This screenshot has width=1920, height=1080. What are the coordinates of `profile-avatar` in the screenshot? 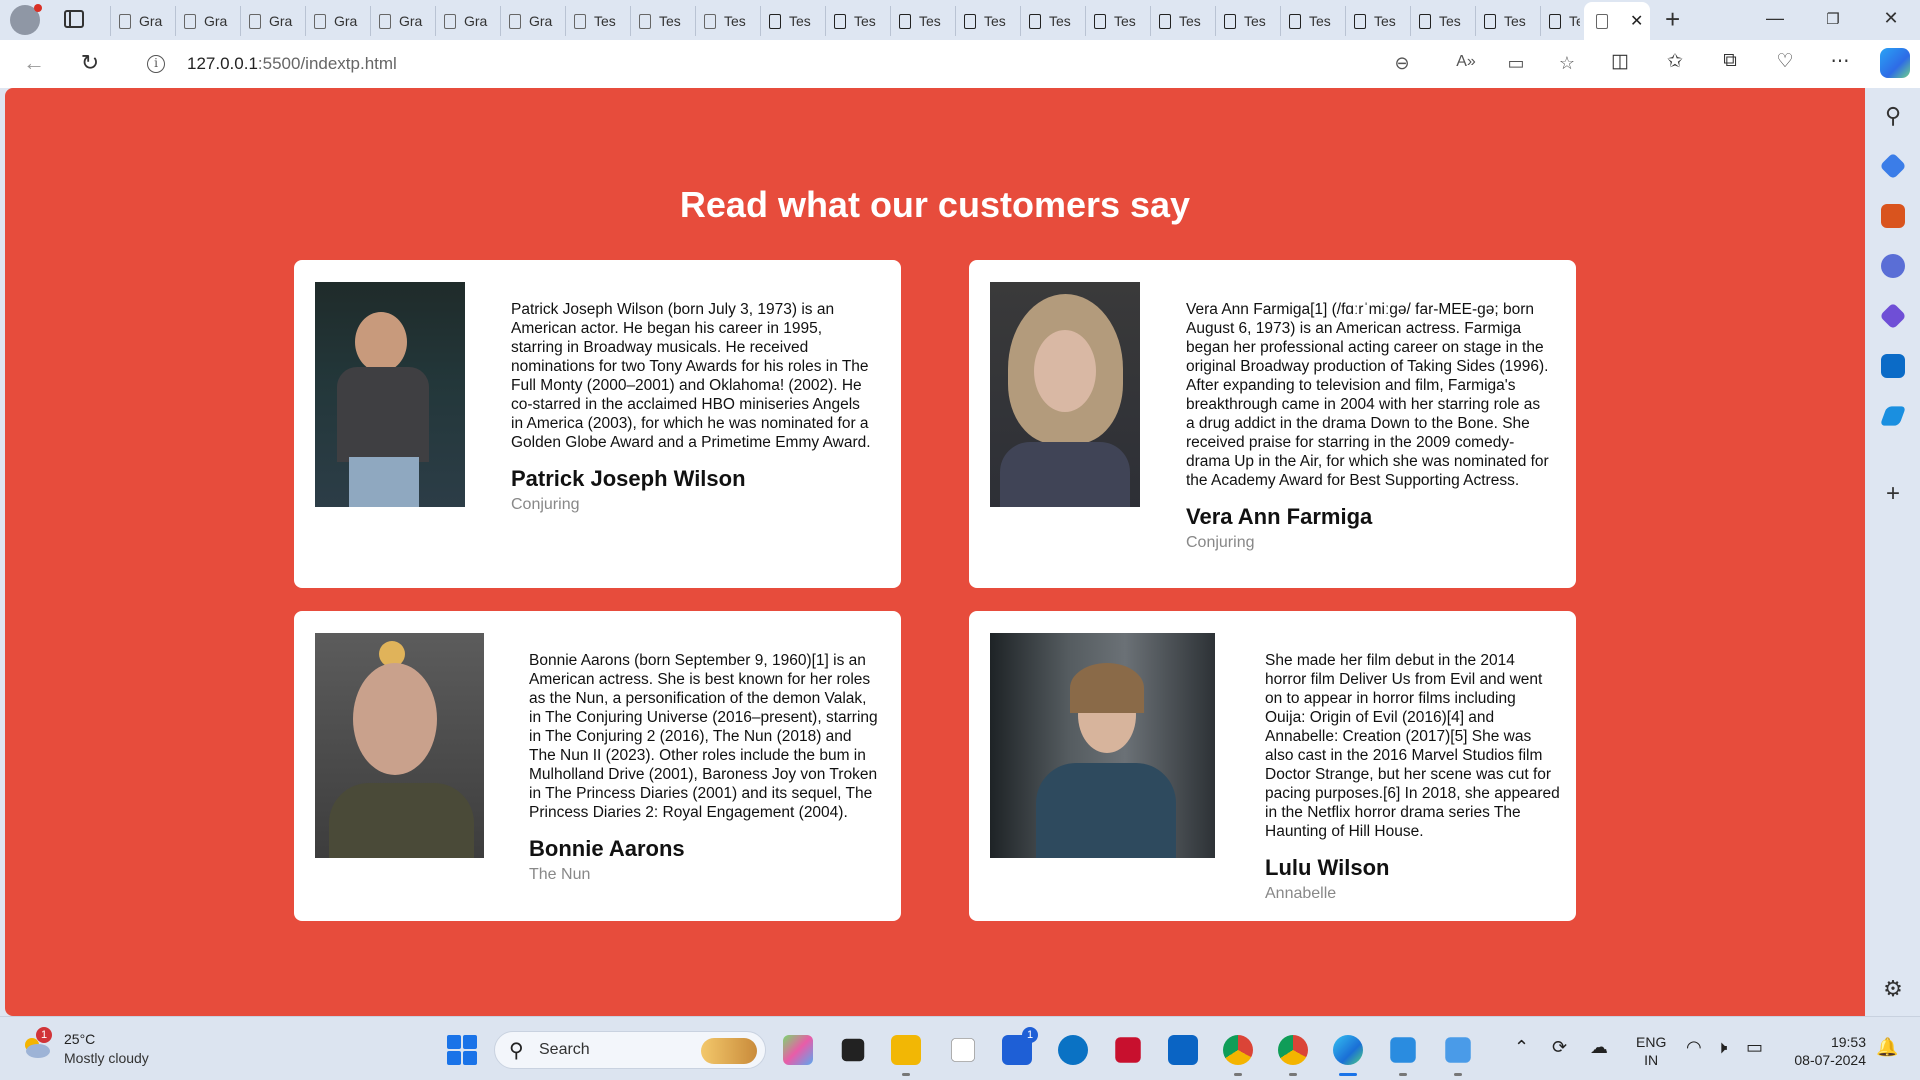 It's located at (26, 19).